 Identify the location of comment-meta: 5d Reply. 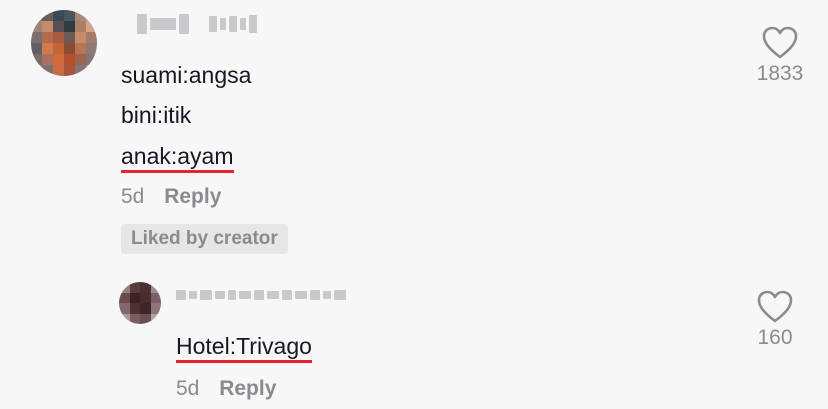
(171, 197).